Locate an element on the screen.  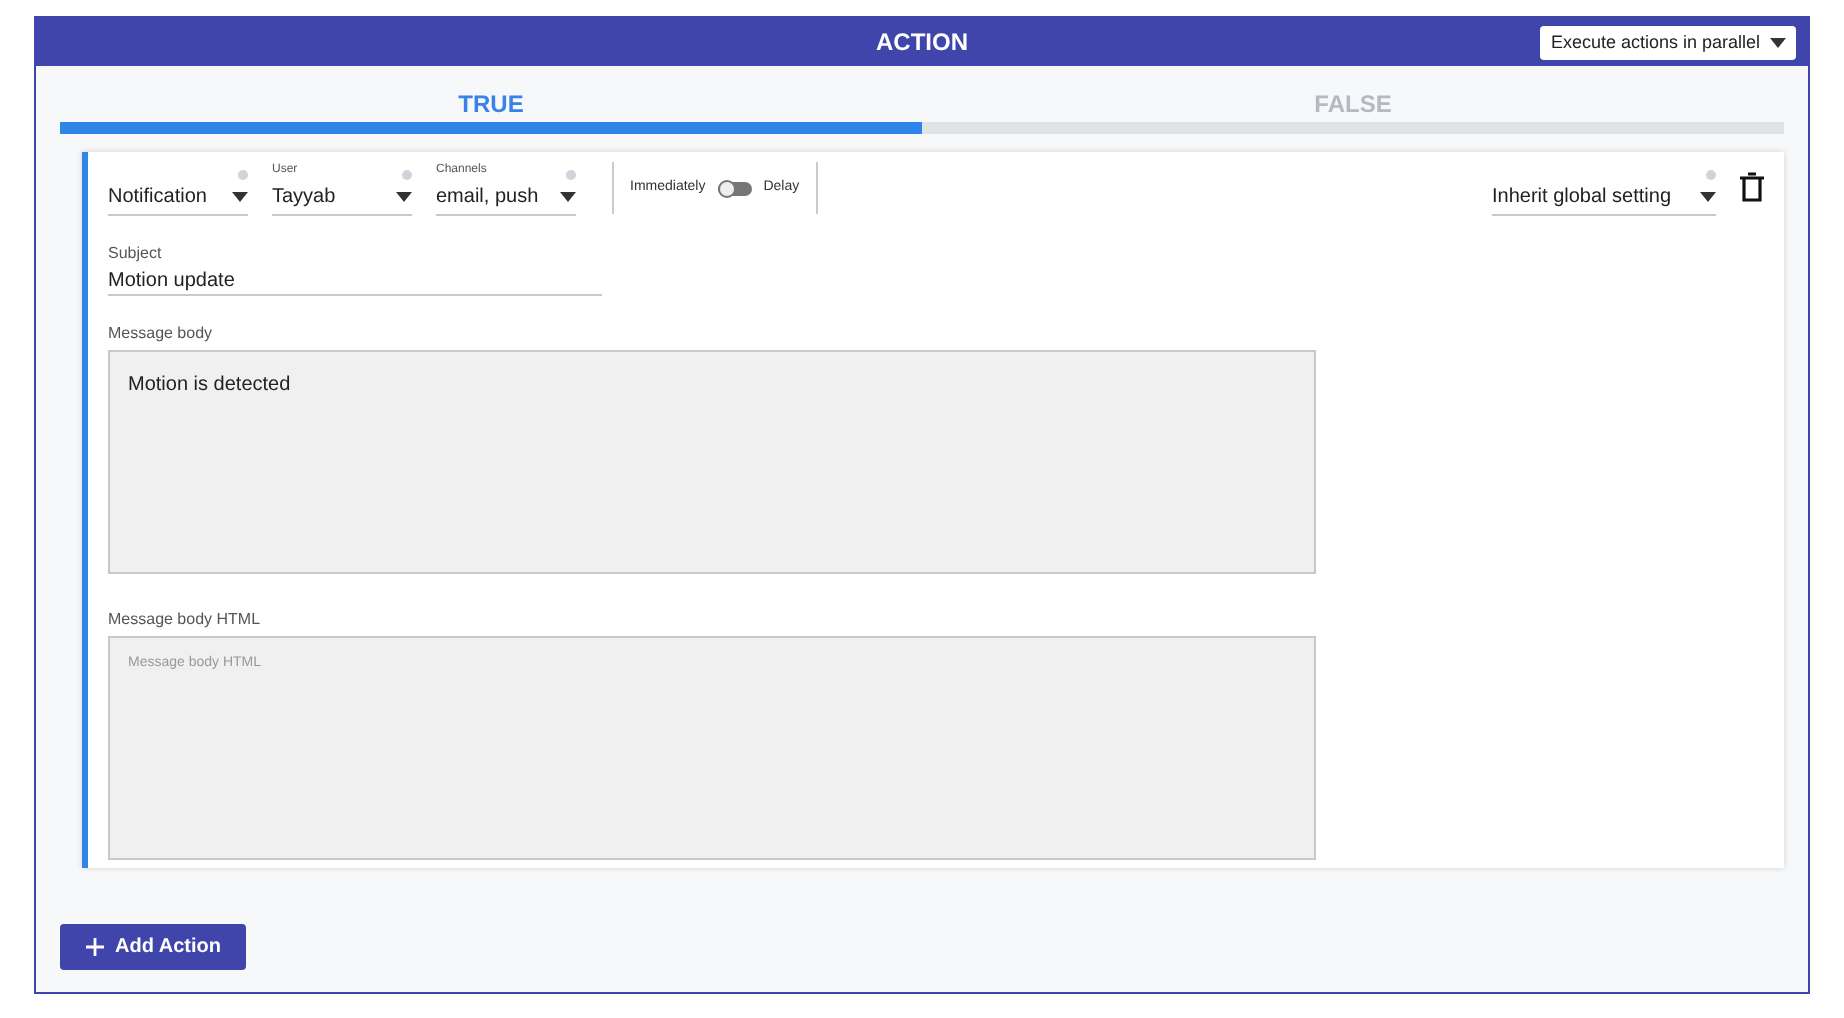
dropdown: email, push is located at coordinates (506, 198).